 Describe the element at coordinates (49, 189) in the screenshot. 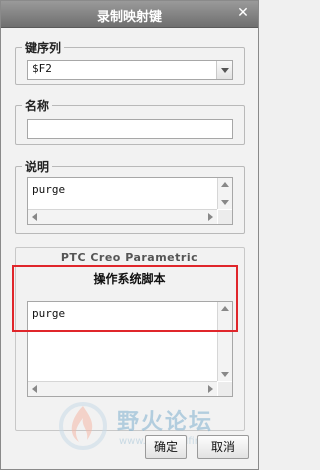

I see `description-value: purge` at that location.